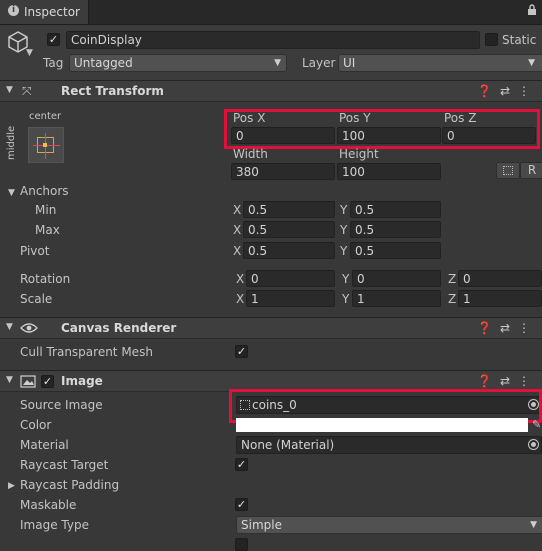 This screenshot has width=542, height=551. I want to click on anchor-preset-button, so click(46, 145).